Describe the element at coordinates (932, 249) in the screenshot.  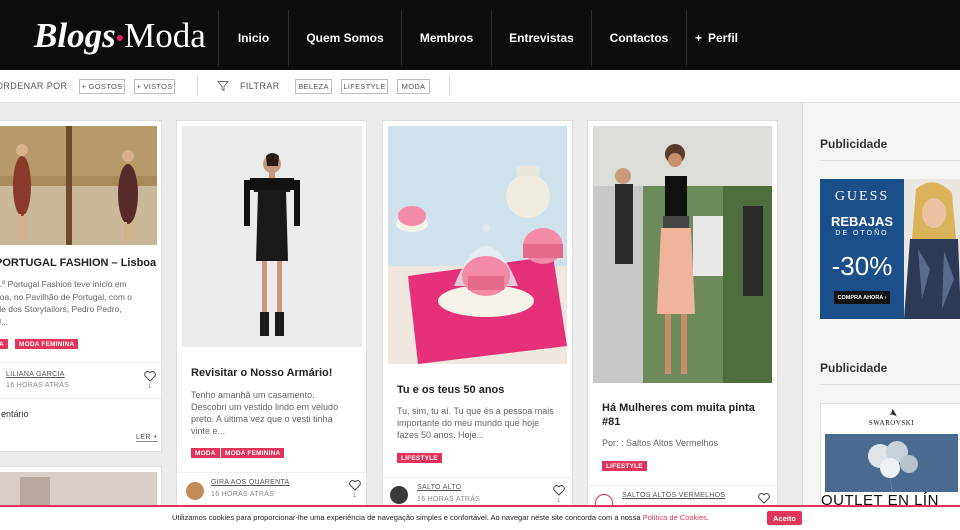
I see `ad-model-image` at that location.